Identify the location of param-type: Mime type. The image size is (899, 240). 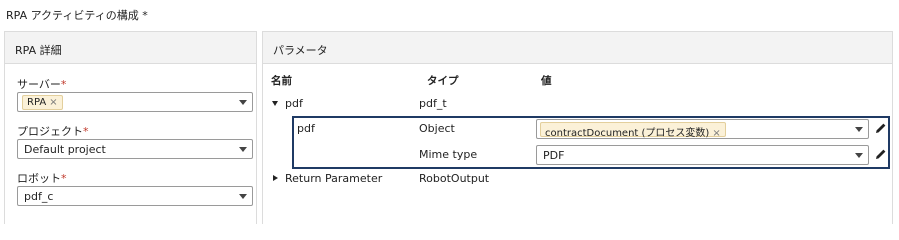
(448, 154).